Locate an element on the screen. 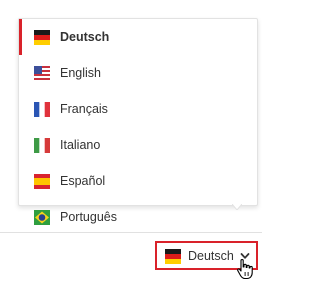 This screenshot has height=284, width=320. language-option-label: Deutsch is located at coordinates (85, 37).